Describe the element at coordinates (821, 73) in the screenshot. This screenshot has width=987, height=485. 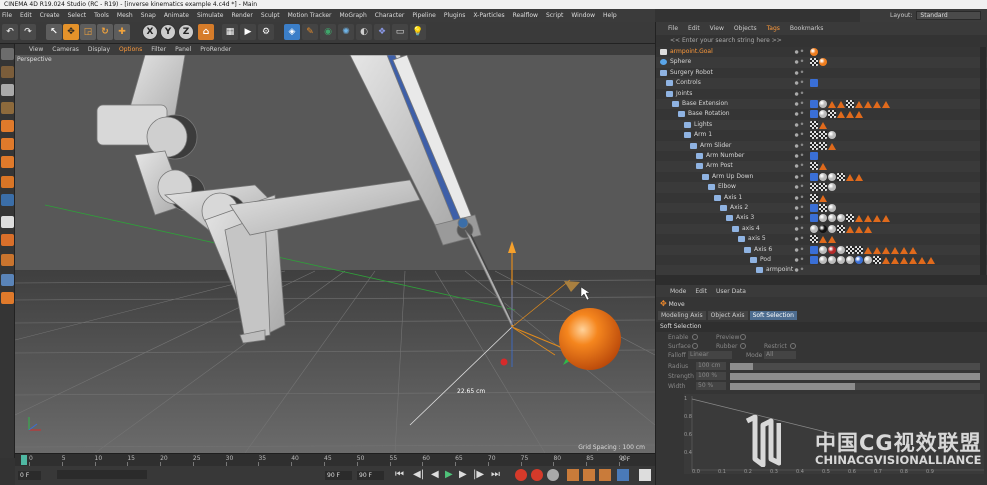
I see `object-row: Surgery Robot` at that location.